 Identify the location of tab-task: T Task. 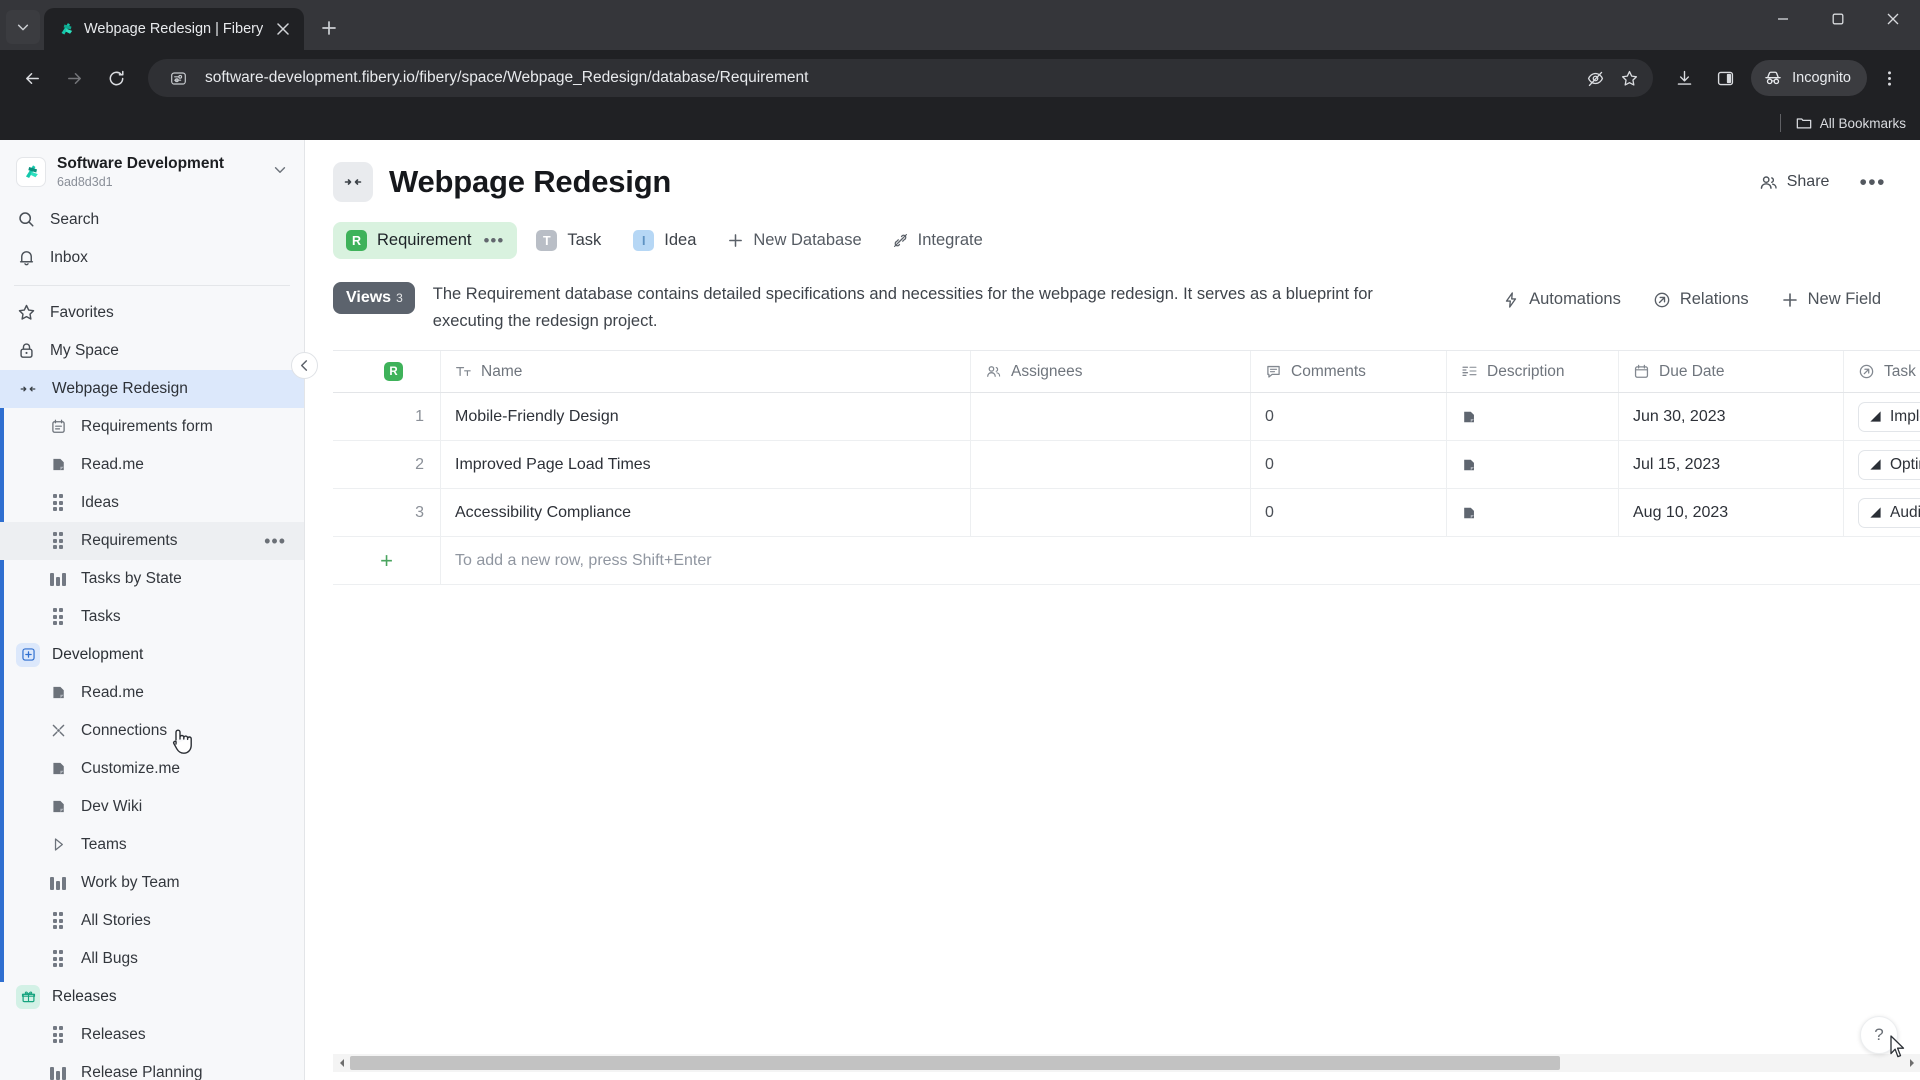
(568, 240).